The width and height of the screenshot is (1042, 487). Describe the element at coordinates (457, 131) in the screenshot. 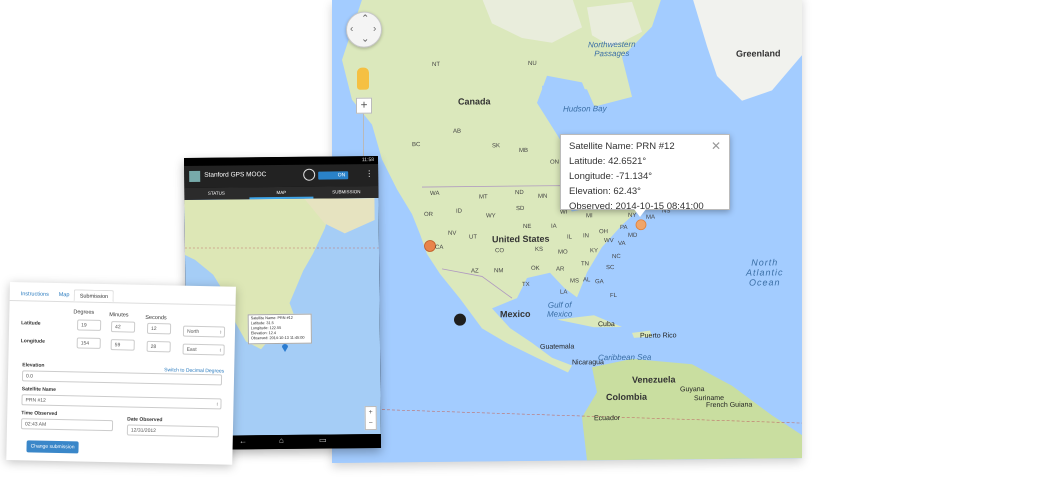

I see `label-ab: AB` at that location.